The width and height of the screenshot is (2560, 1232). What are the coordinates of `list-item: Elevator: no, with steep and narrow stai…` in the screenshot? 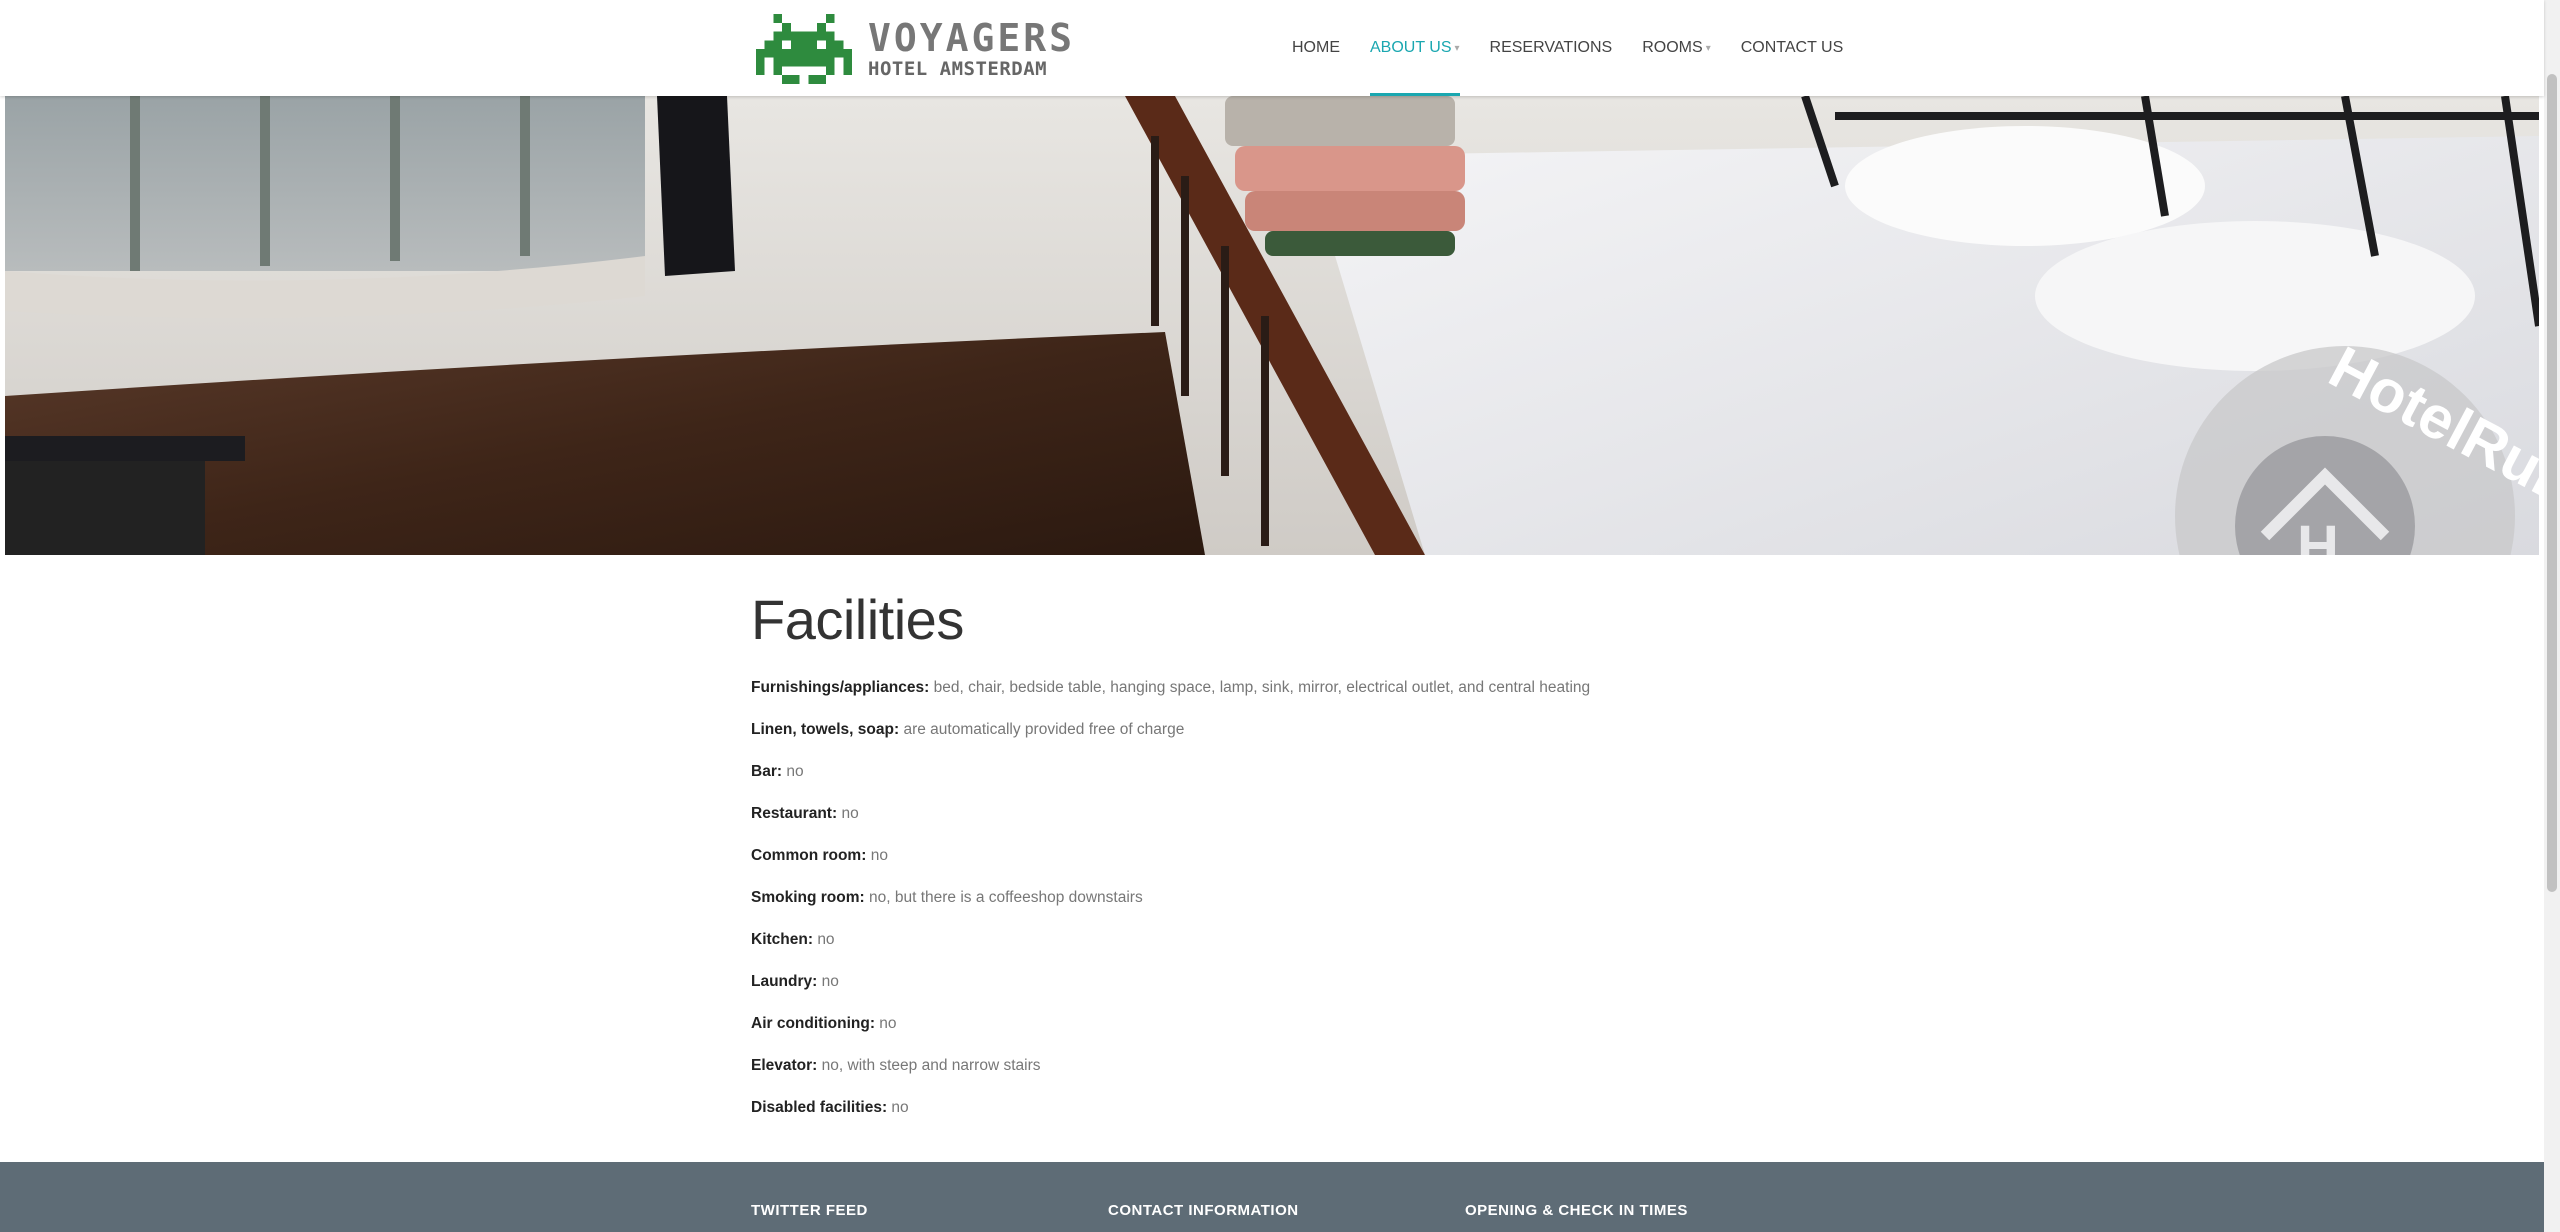 It's located at (1281, 1077).